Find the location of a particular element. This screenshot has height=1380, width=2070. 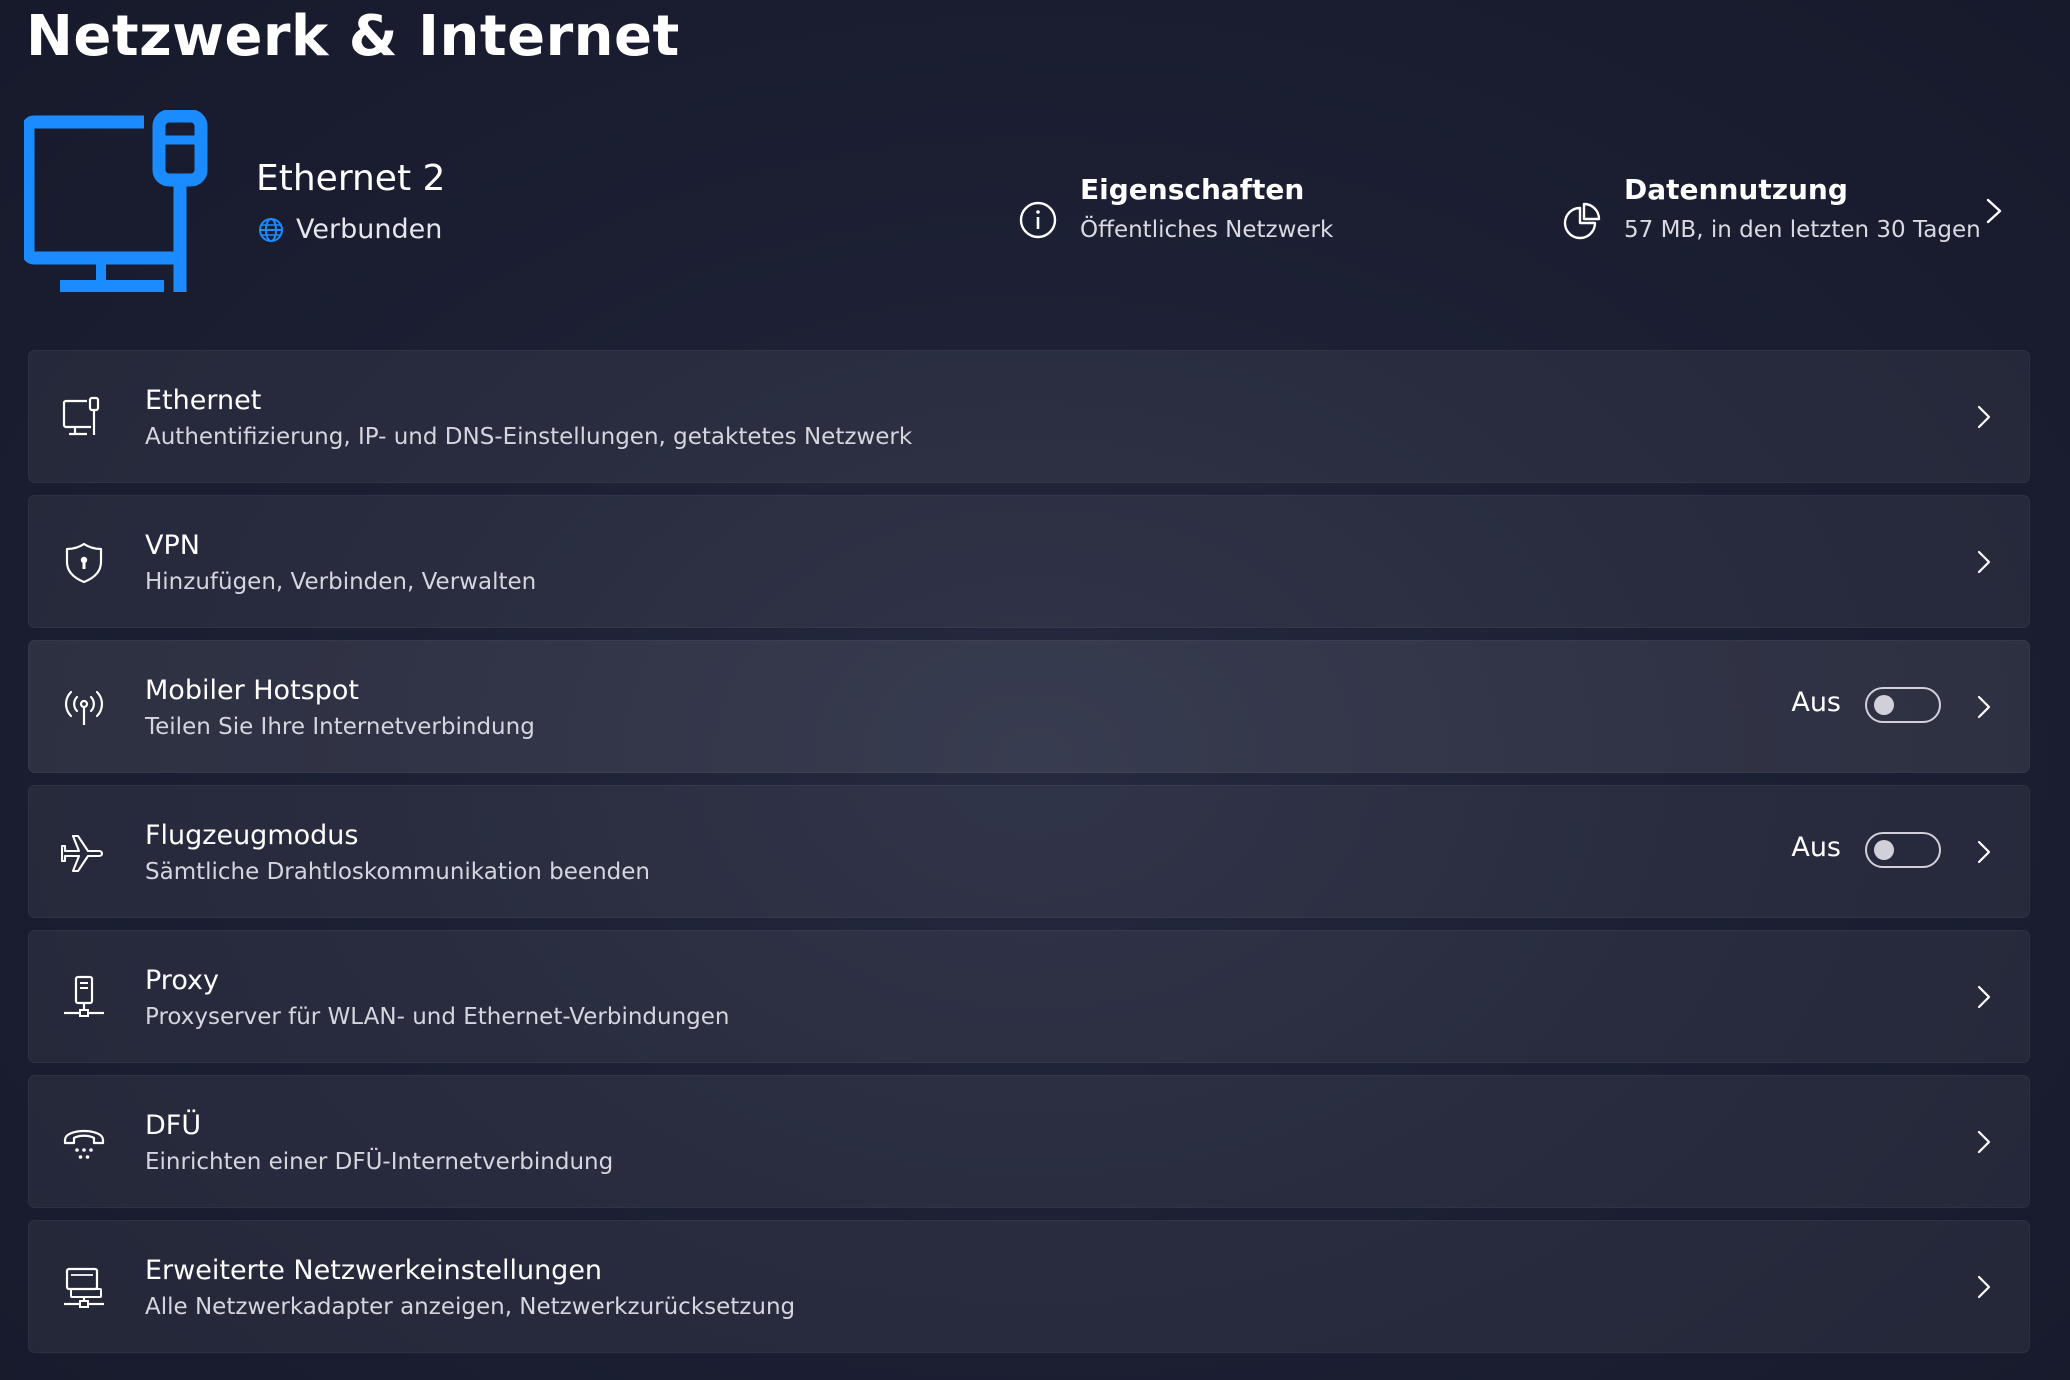

data-usage-subtitle: 57 MB, in den letzten 30 Tagen is located at coordinates (1802, 230).